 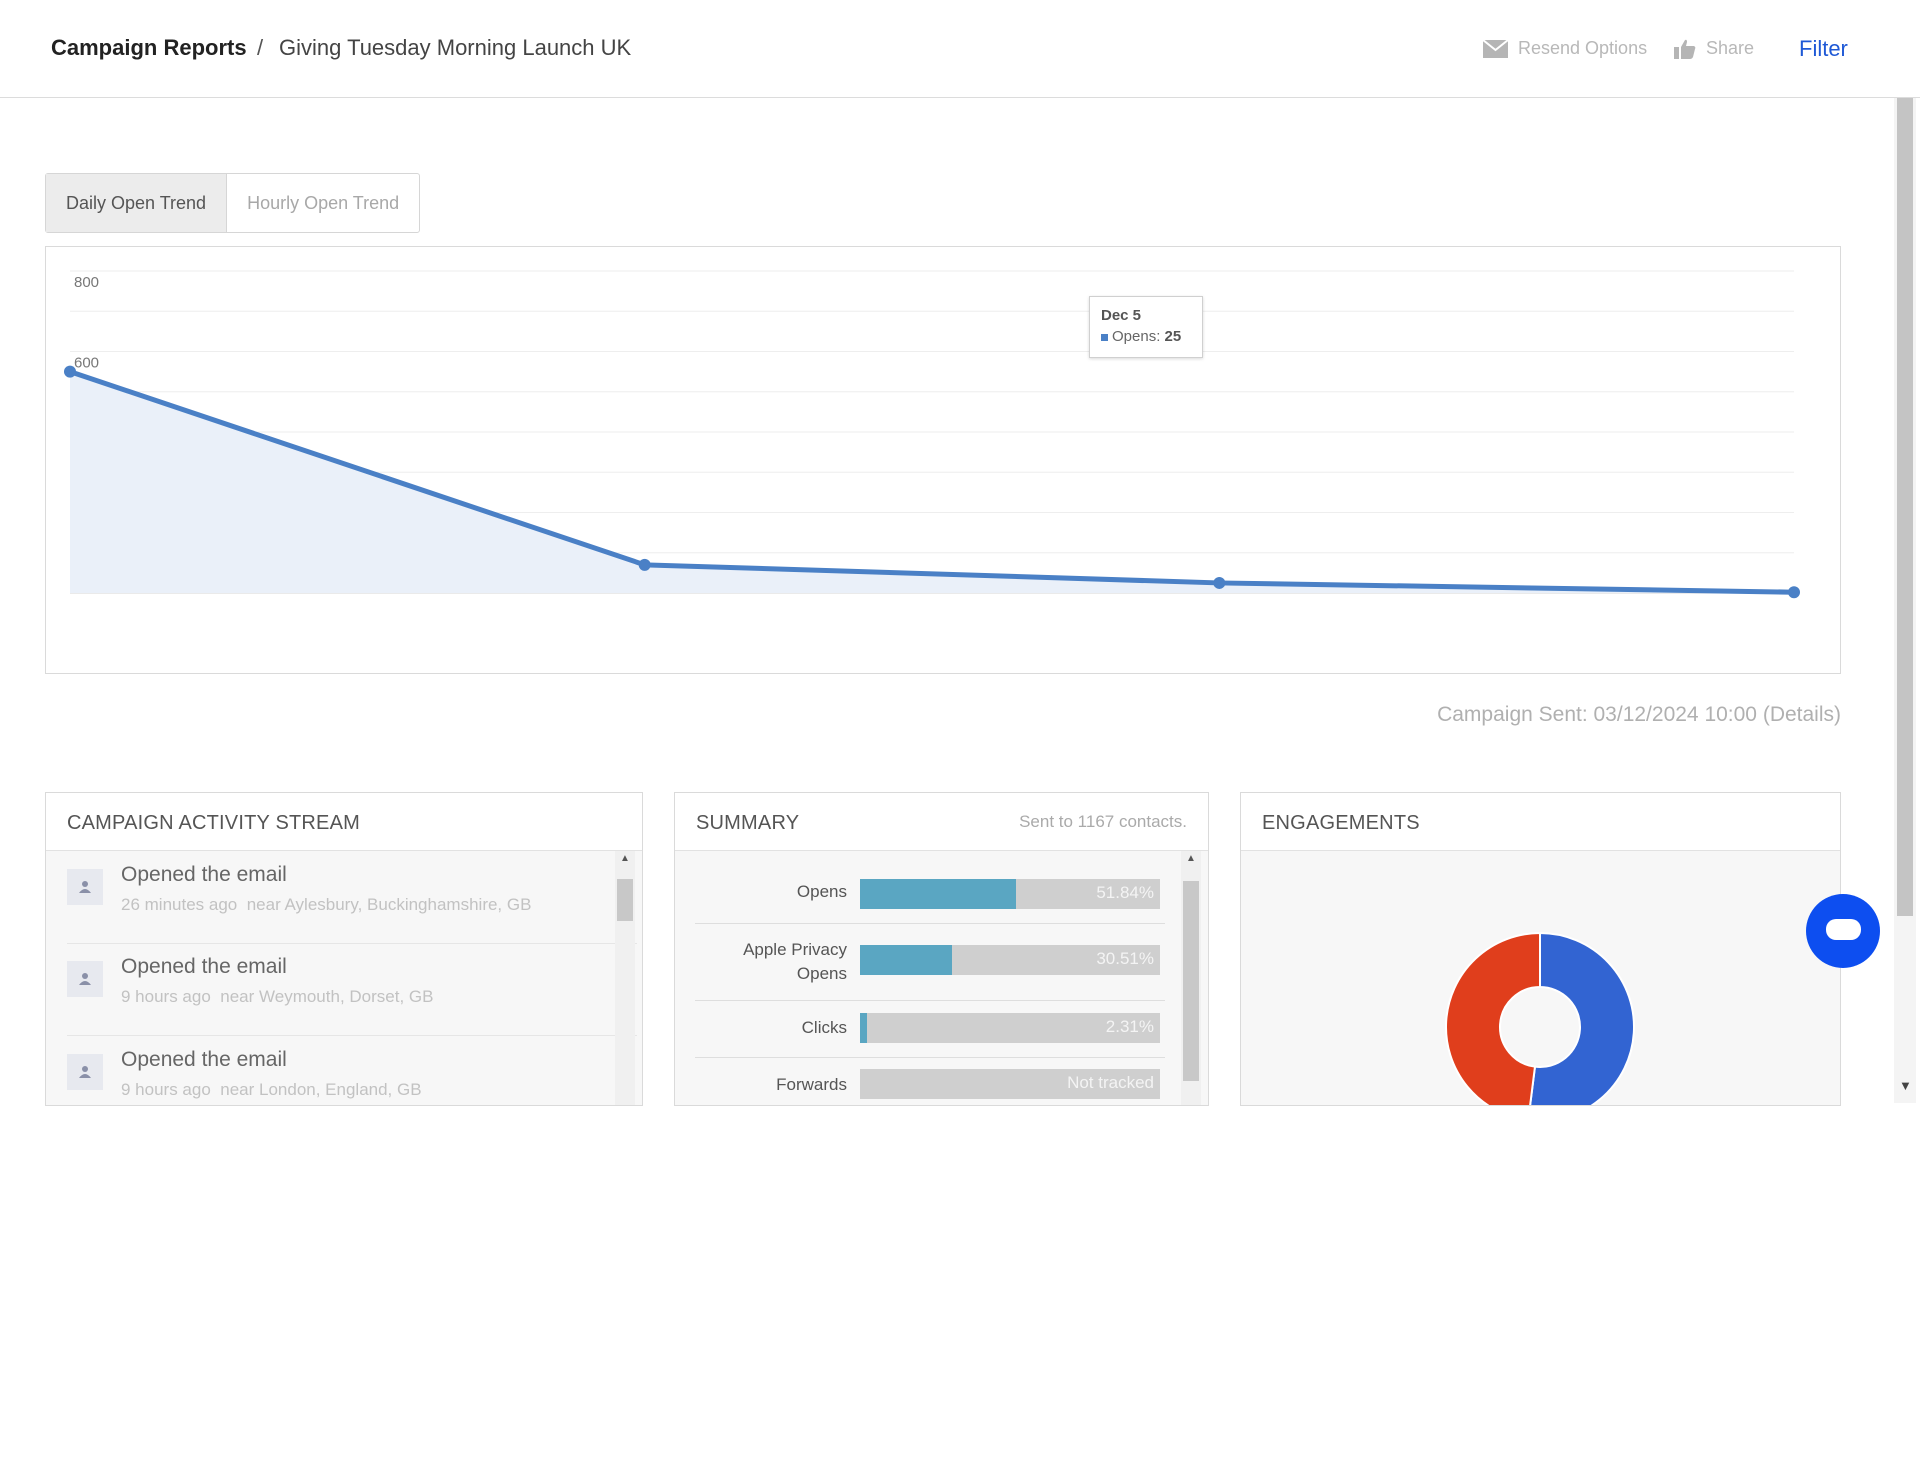 What do you see at coordinates (1121, 315) in the screenshot?
I see `tooltip-date: Dec 5` at bounding box center [1121, 315].